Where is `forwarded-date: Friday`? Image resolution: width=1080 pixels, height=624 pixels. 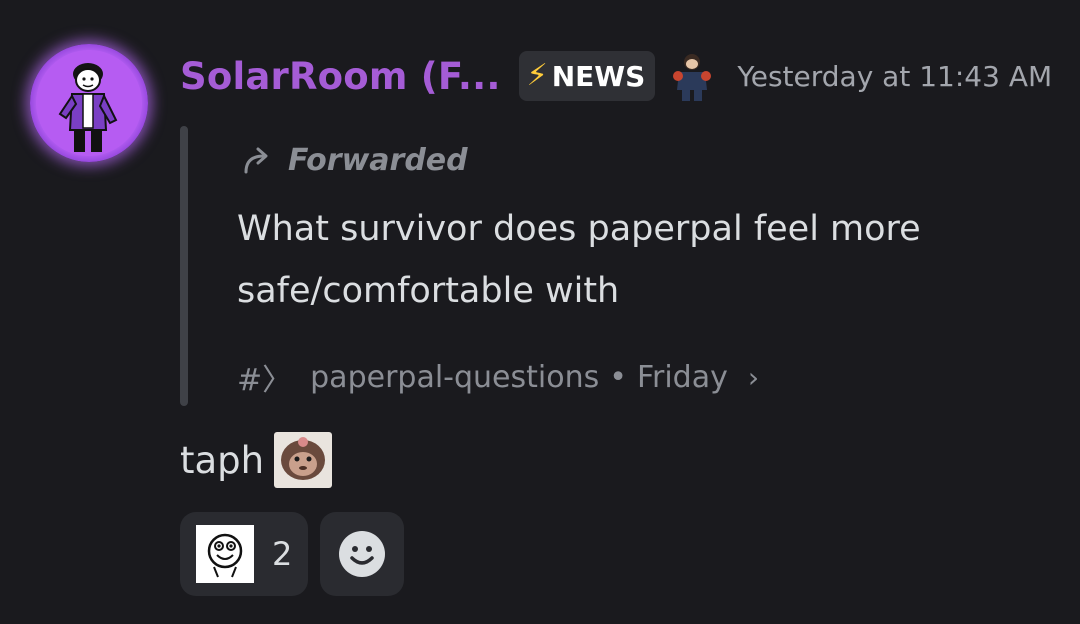
forwarded-date: Friday is located at coordinates (682, 377).